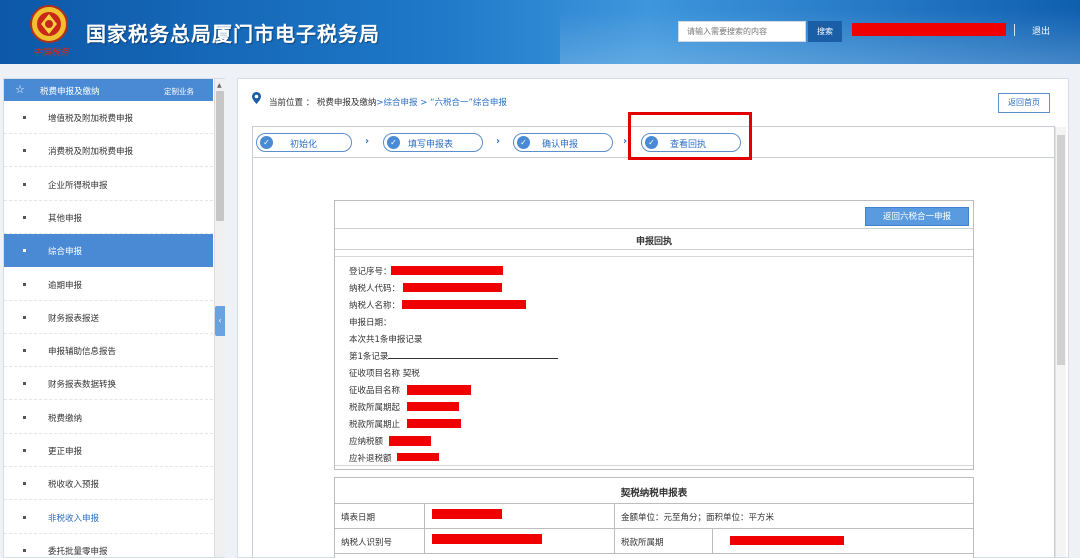 The image size is (1080, 558). Describe the element at coordinates (366, 441) in the screenshot. I see `receipt-field: 应纳税额` at that location.